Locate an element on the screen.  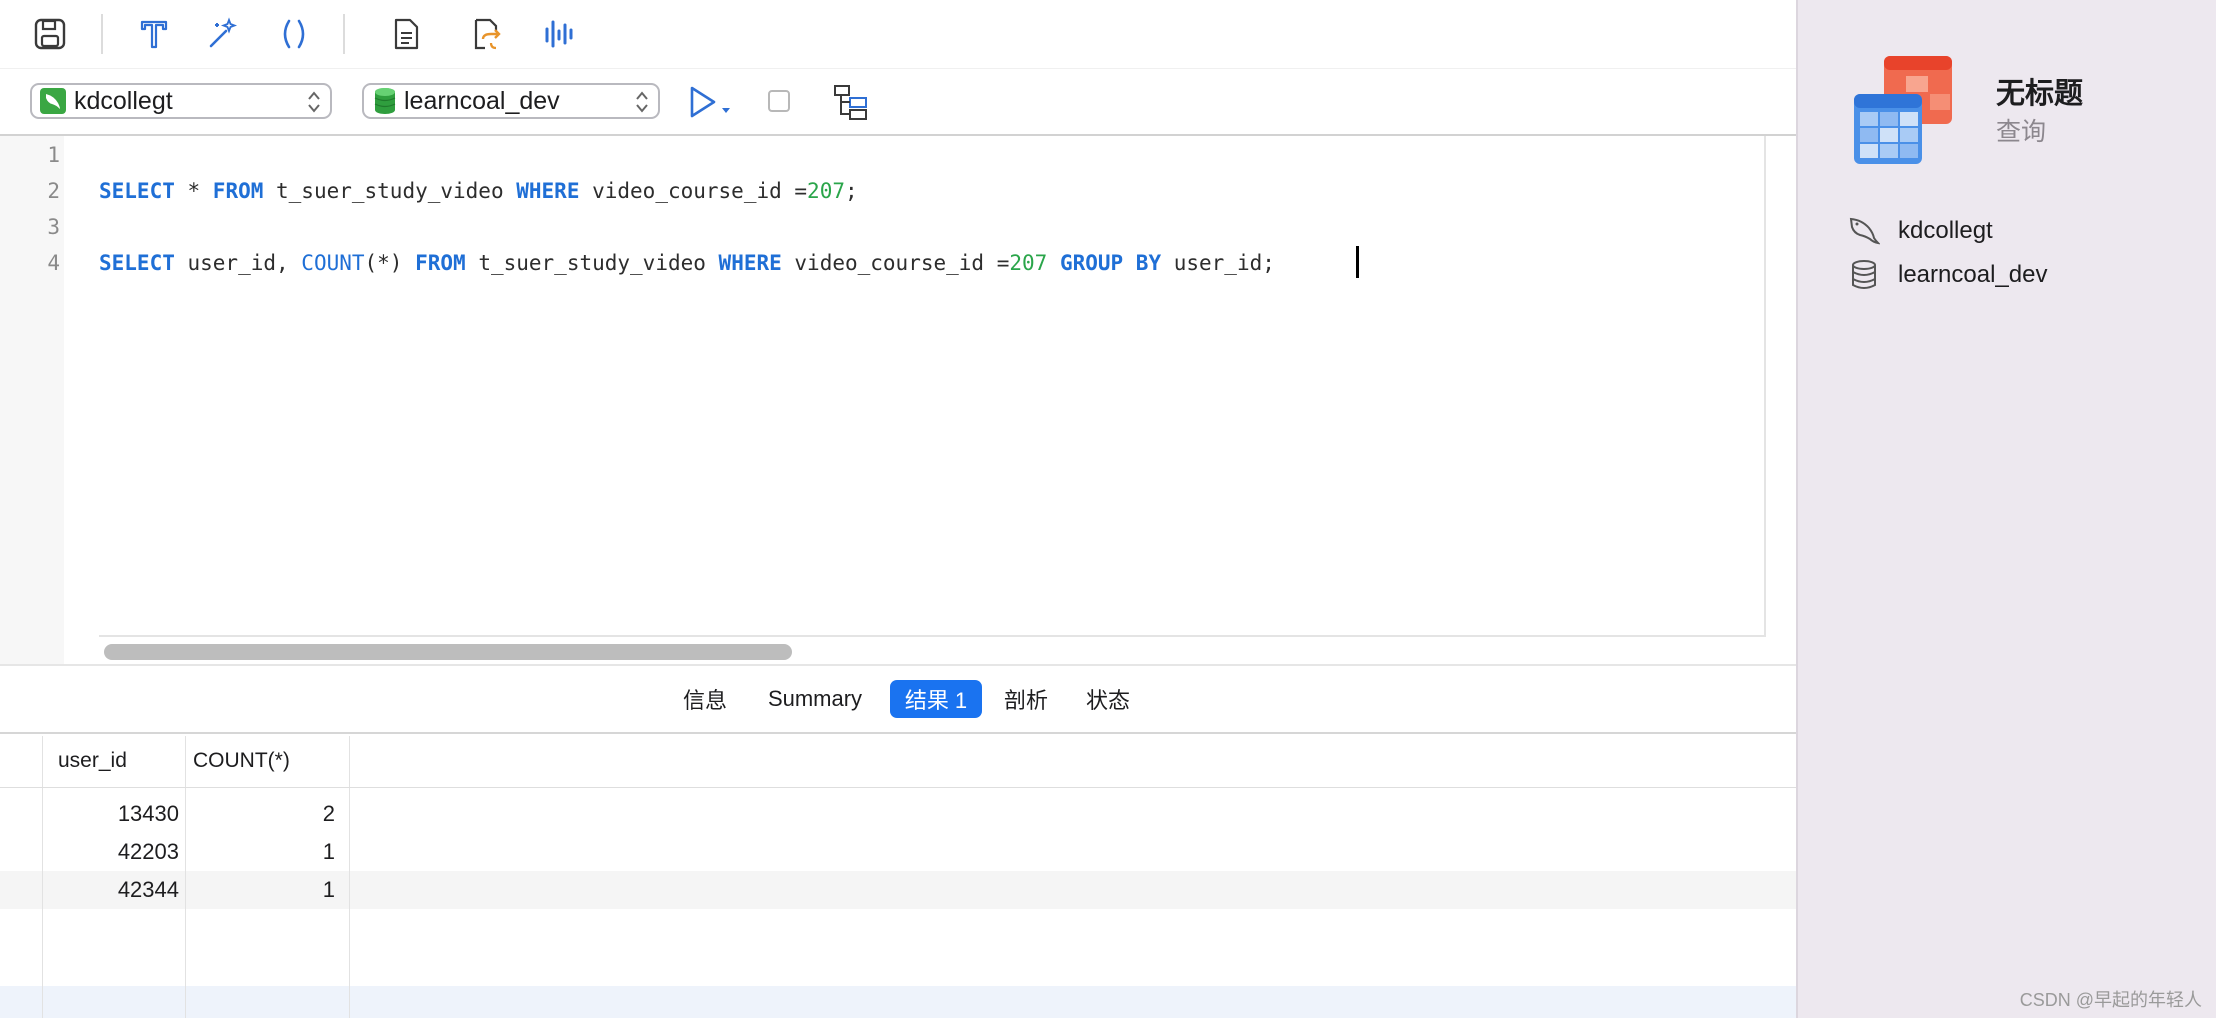
line-number: 4 is located at coordinates (53, 263).